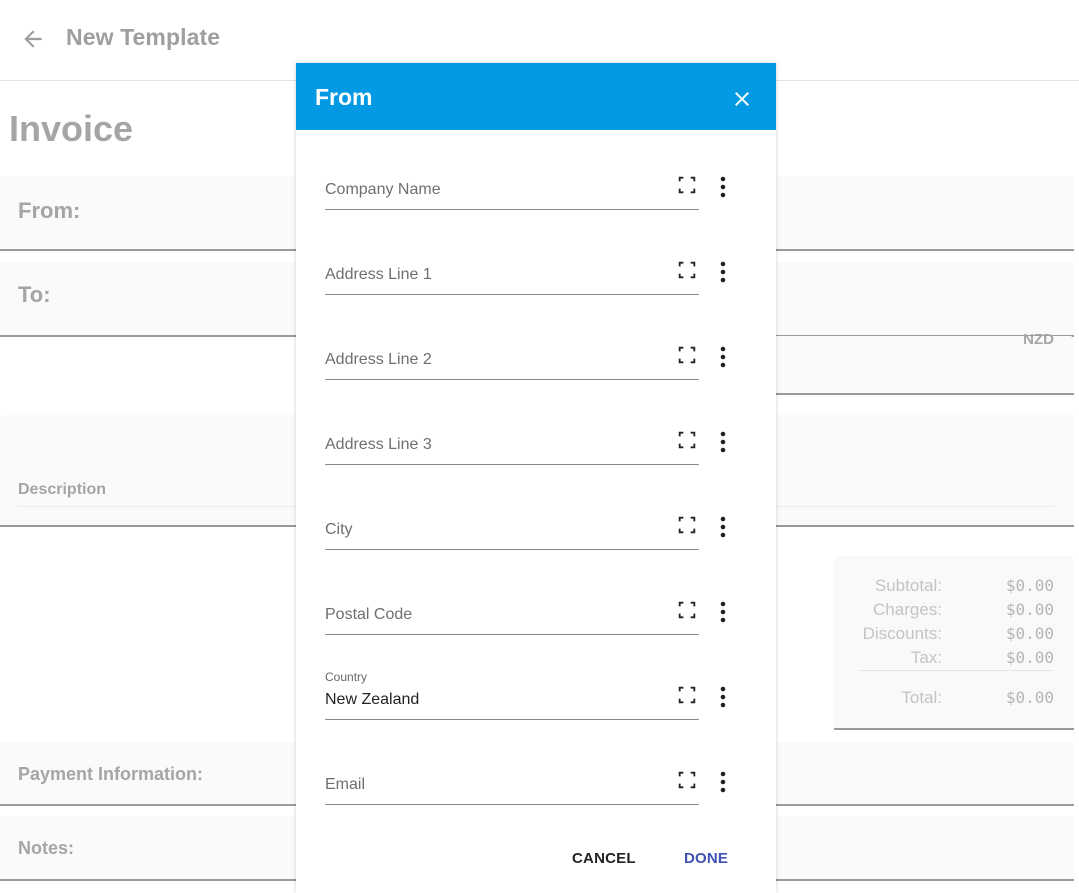 The image size is (1079, 893). What do you see at coordinates (954, 612) in the screenshot?
I see `totals-row-charges: Charges: $0.00` at bounding box center [954, 612].